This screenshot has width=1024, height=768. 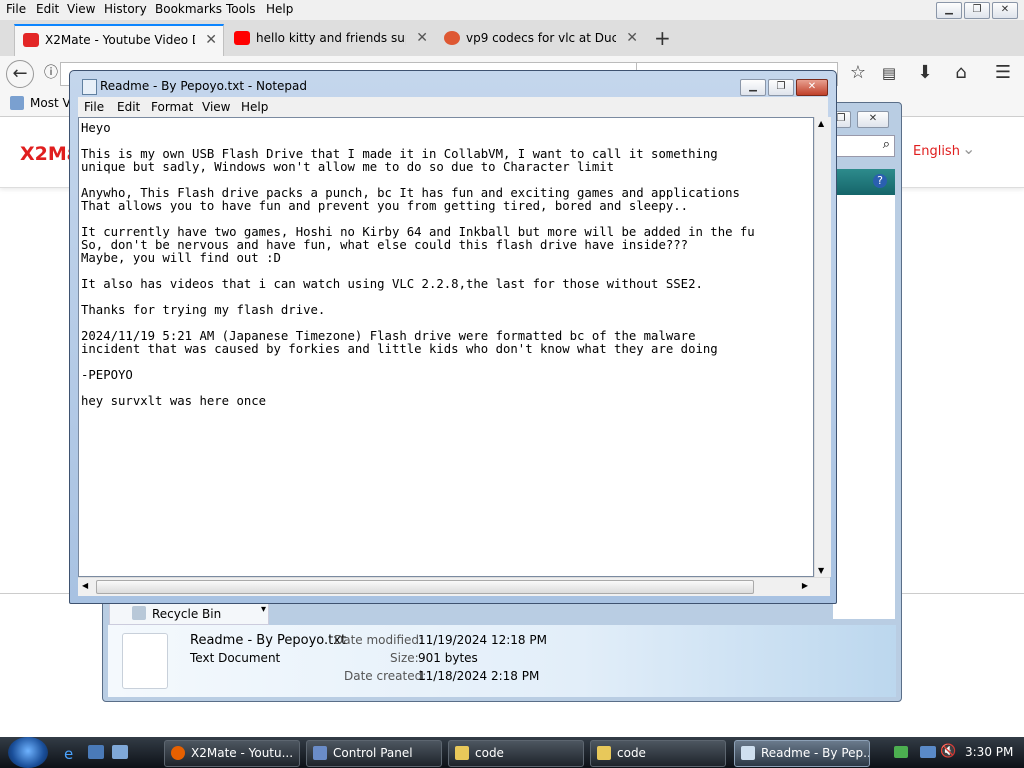 I want to click on recycle-bin-icon, so click(x=139, y=613).